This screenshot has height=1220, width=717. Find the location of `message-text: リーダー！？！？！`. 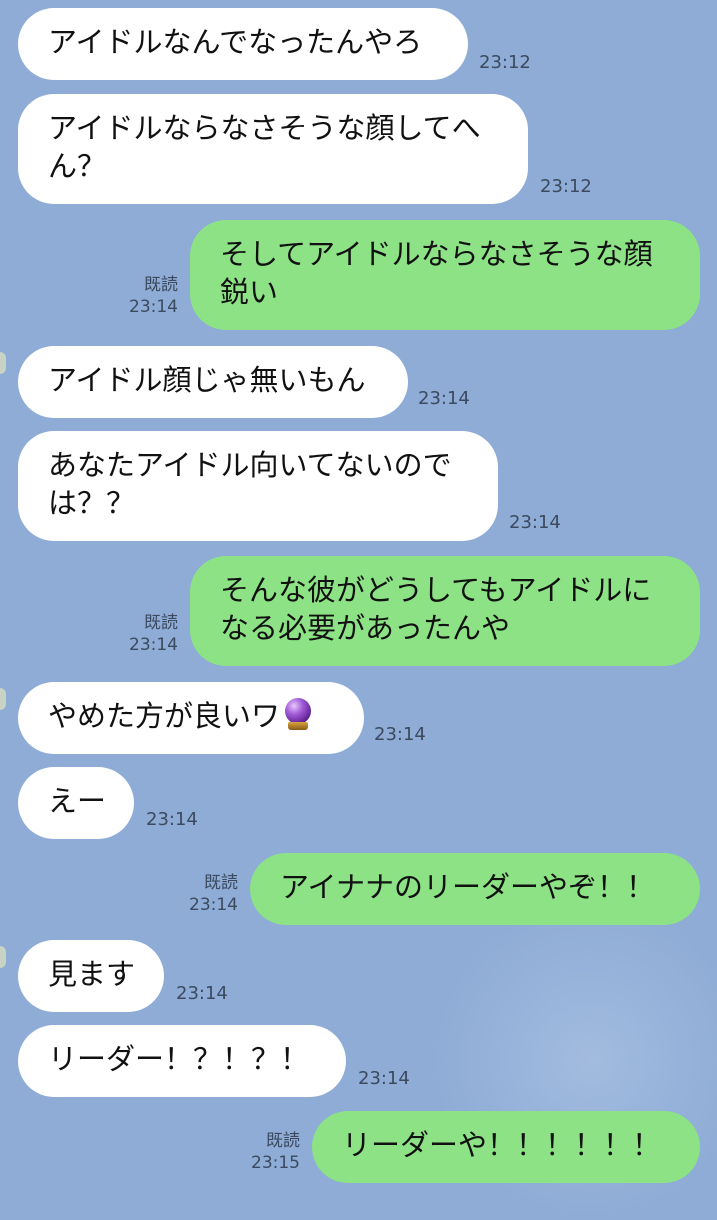

message-text: リーダー！？！？！ is located at coordinates (179, 1059).